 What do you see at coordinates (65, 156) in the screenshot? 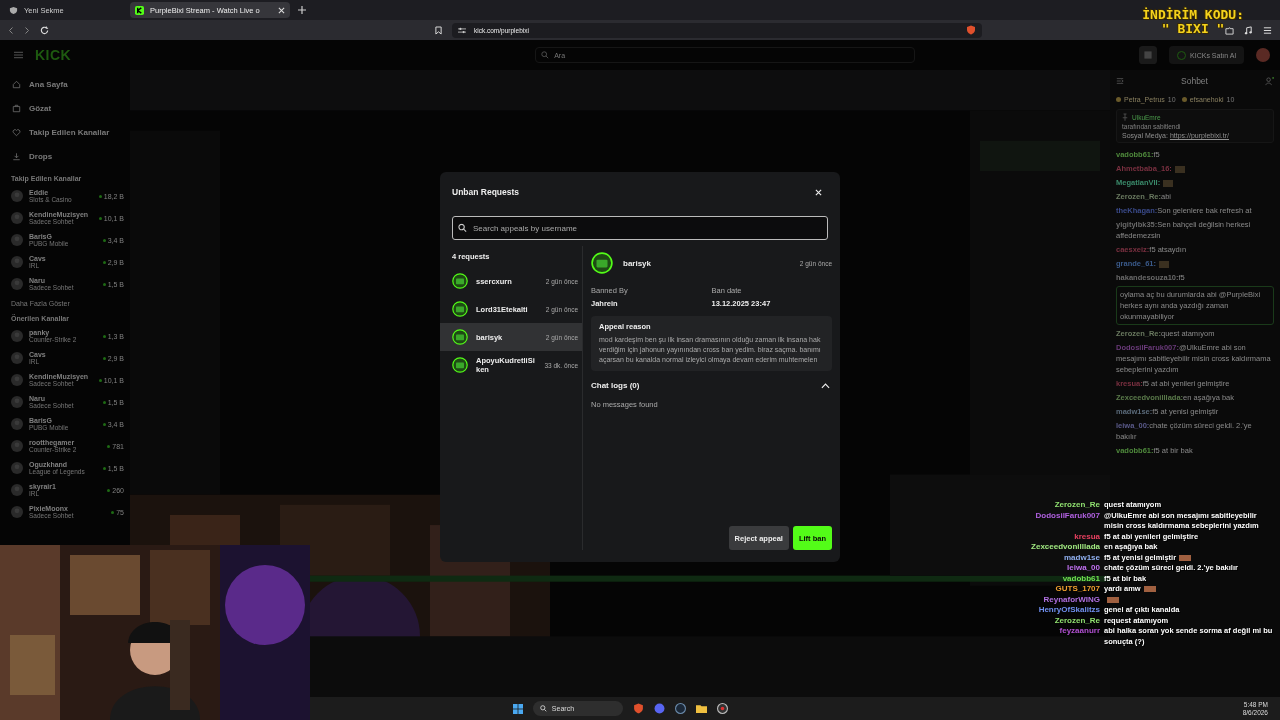
I see `nav-item: Drops` at bounding box center [65, 156].